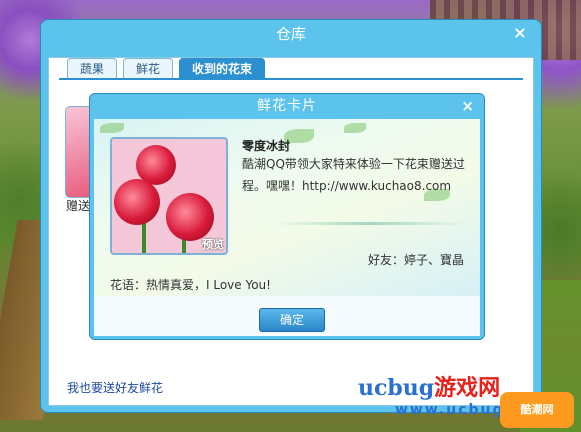  I want to click on bouquet-photo: 预览, so click(169, 196).